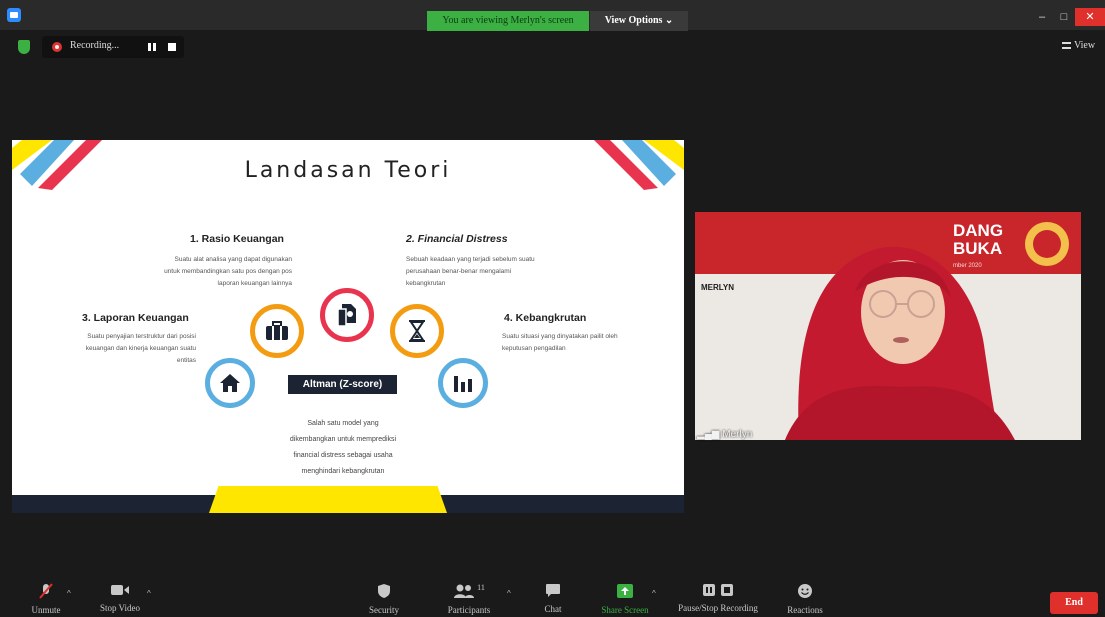  What do you see at coordinates (717, 287) in the screenshot?
I see `nameplate-text: MERLYN` at bounding box center [717, 287].